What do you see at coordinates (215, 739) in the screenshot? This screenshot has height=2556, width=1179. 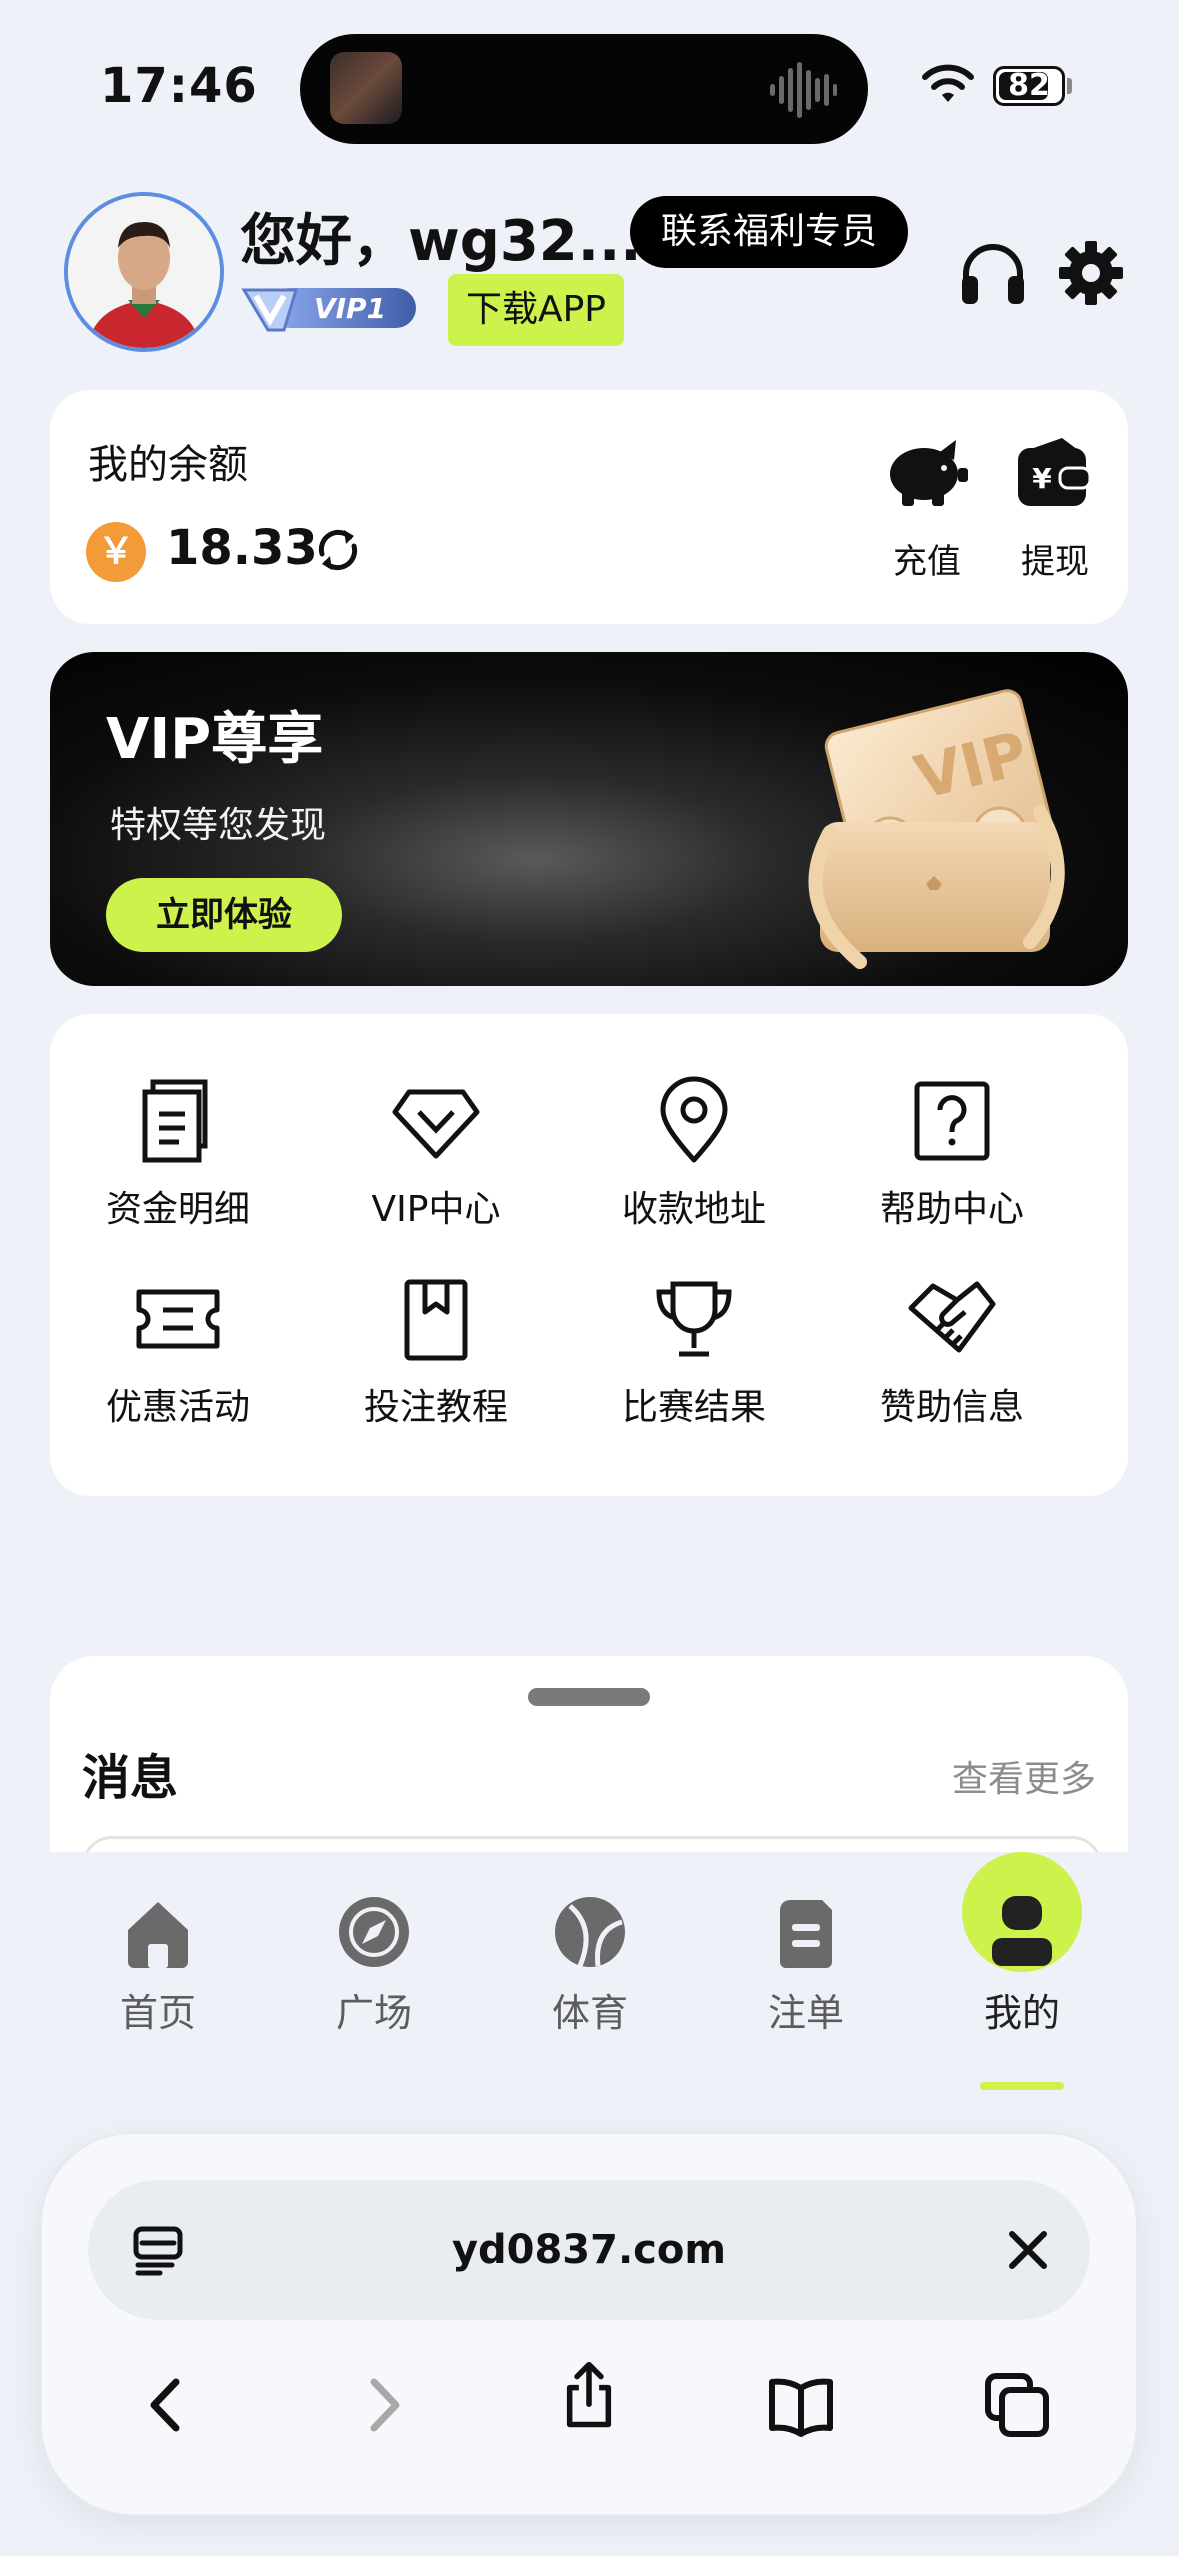 I see `vip-banner-title: VIP尊享` at bounding box center [215, 739].